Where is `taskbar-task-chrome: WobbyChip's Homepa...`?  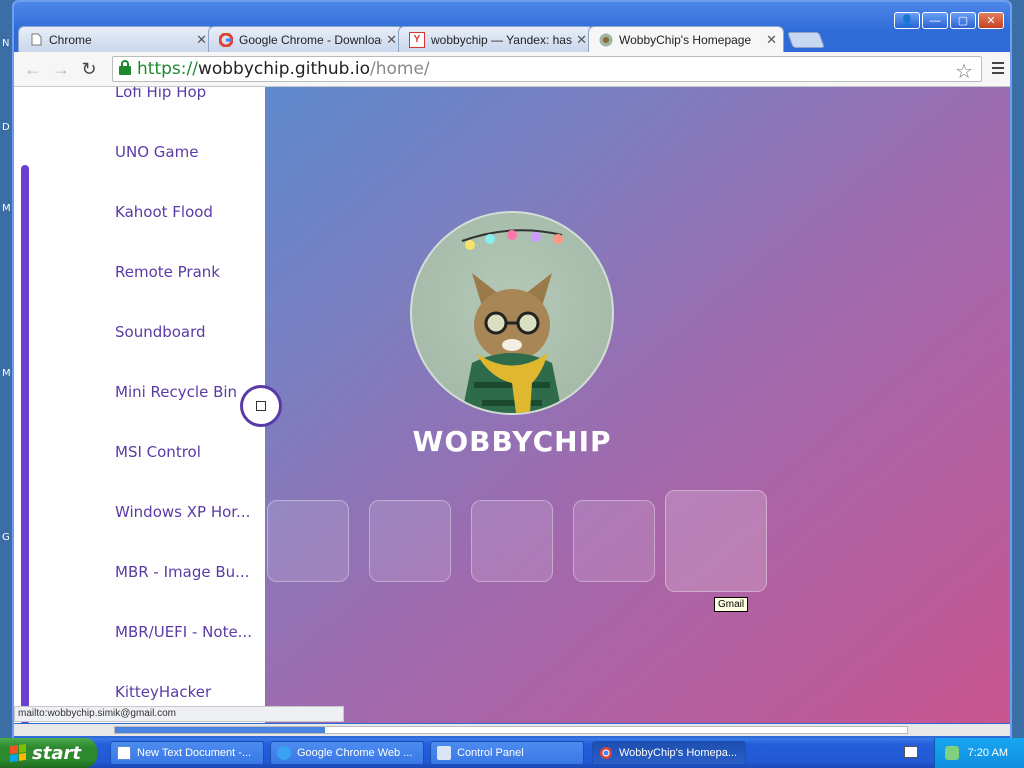
taskbar-task-chrome: WobbyChip's Homepa... is located at coordinates (669, 753).